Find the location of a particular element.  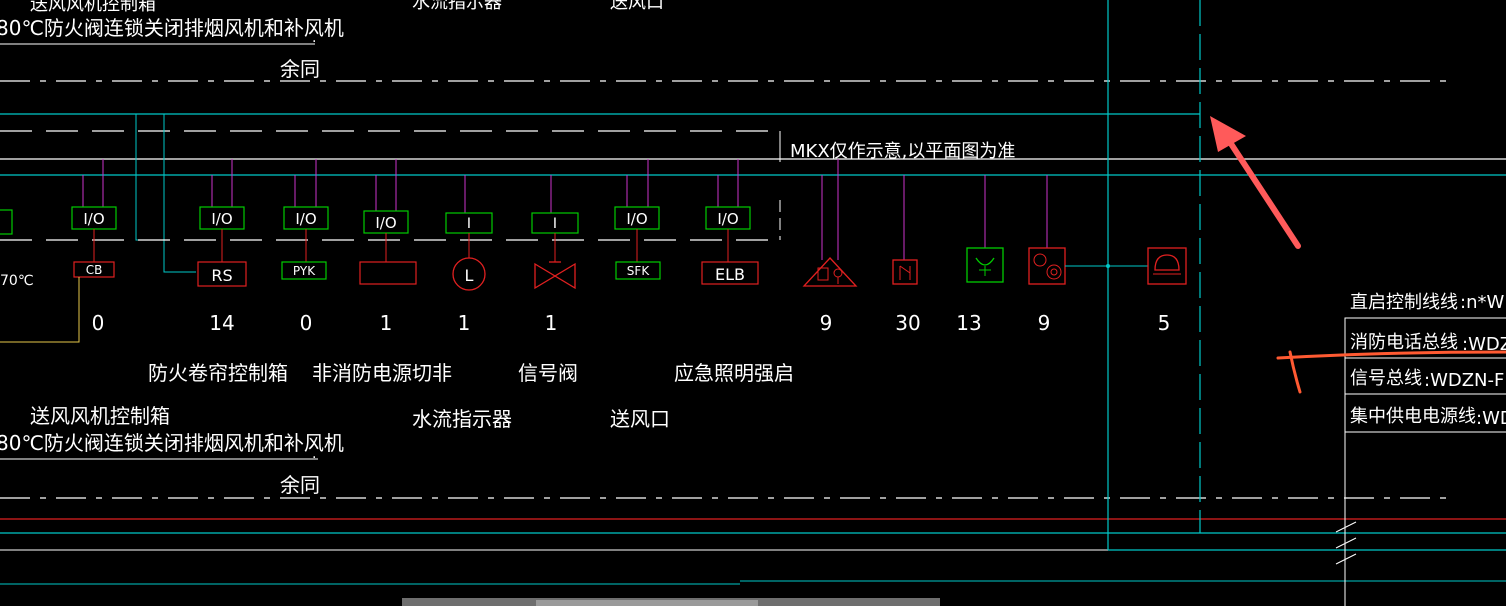

caption-fan-box: 送风风机控制箱 is located at coordinates (100, 416).